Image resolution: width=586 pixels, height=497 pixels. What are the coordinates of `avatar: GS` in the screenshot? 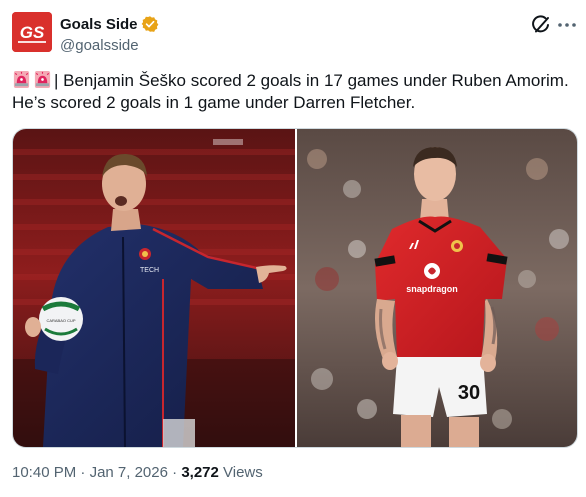 It's located at (32, 32).